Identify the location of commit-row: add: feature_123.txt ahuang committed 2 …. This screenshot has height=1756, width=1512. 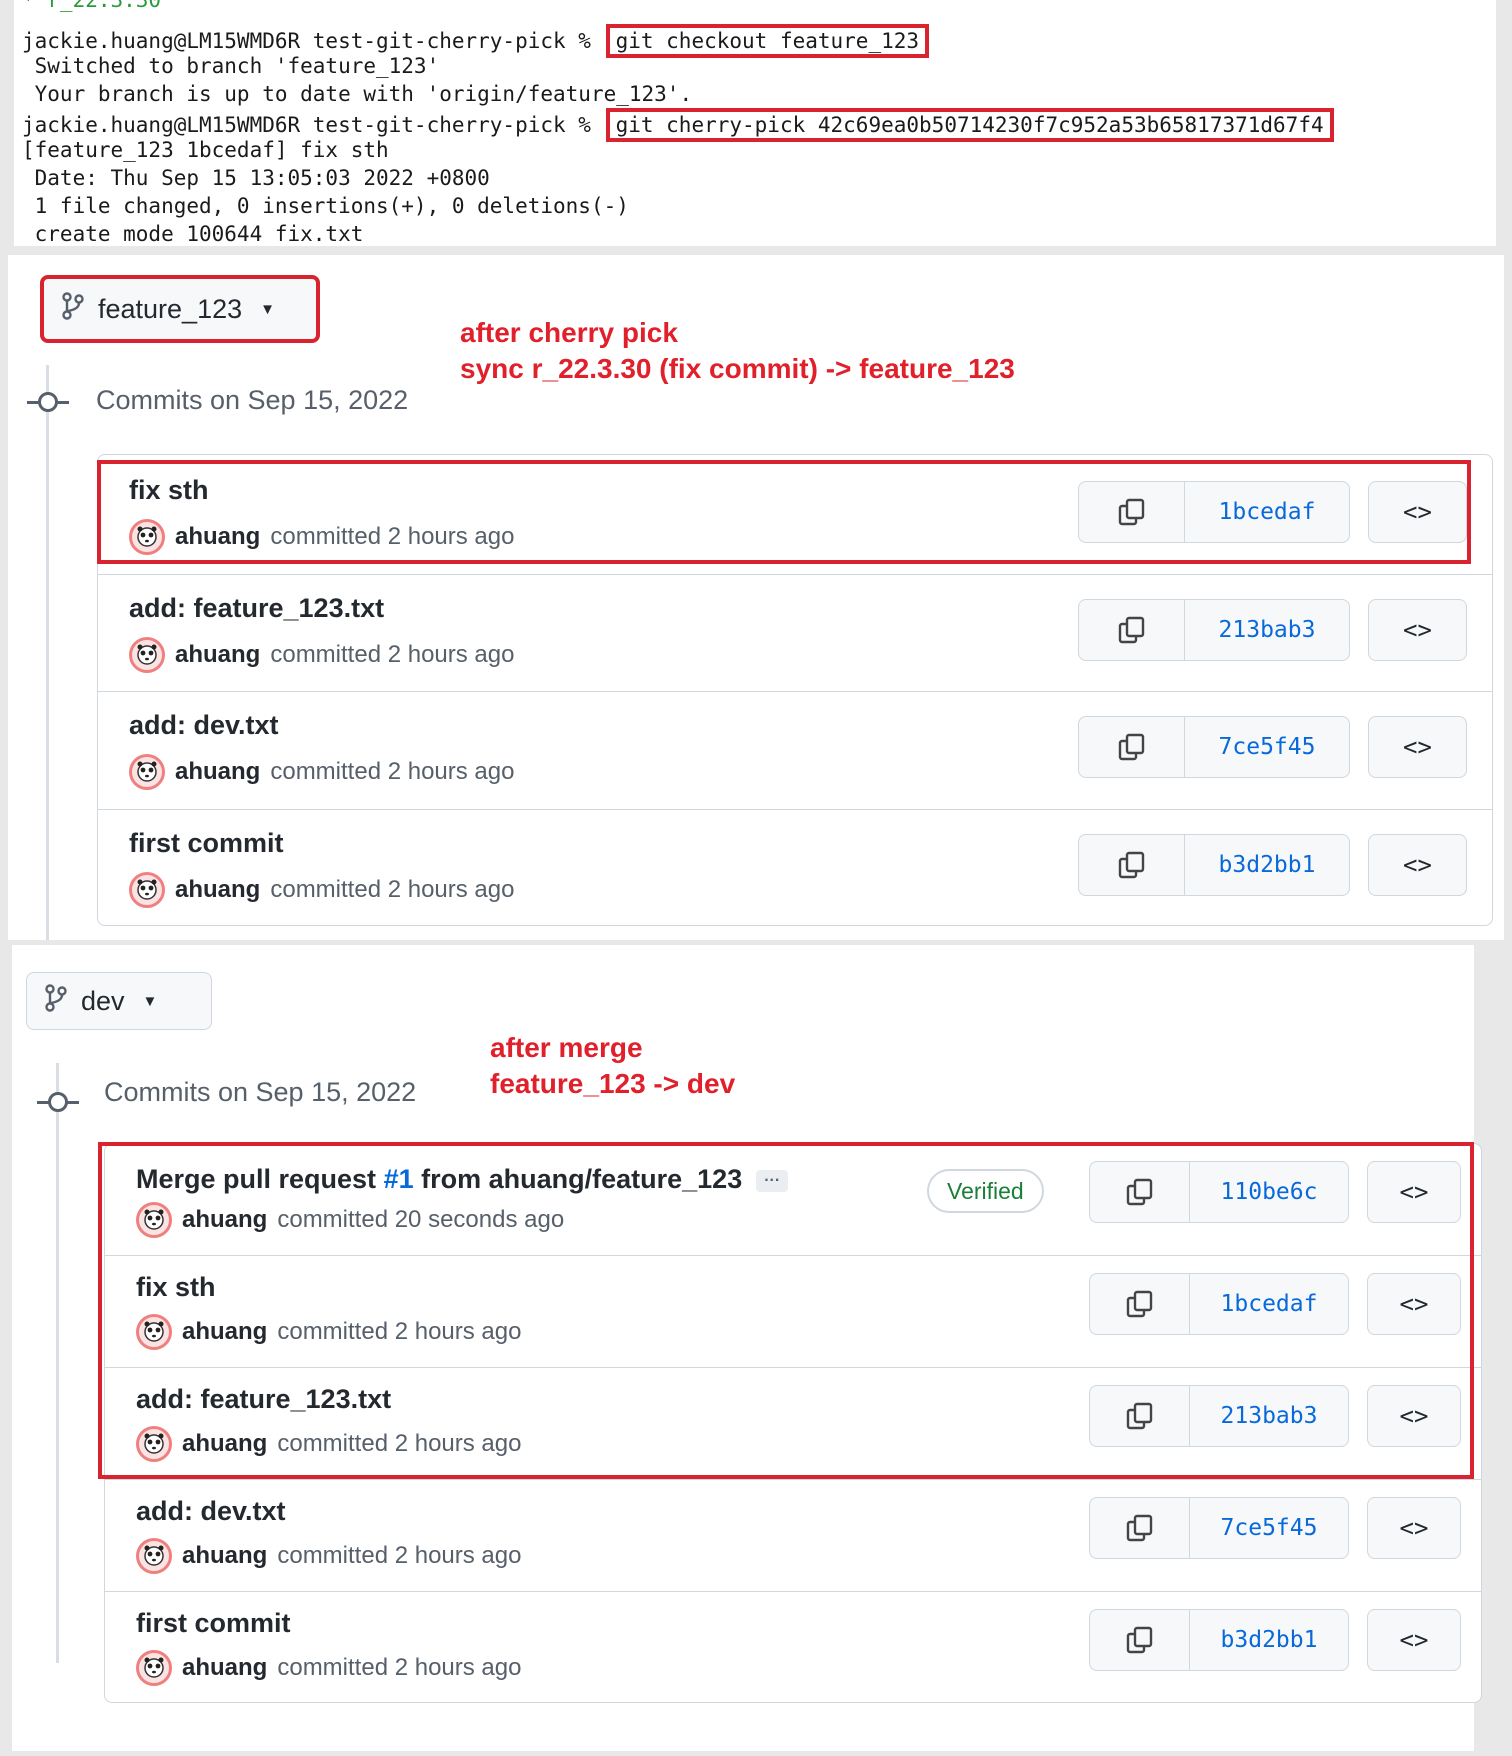
(793, 1424).